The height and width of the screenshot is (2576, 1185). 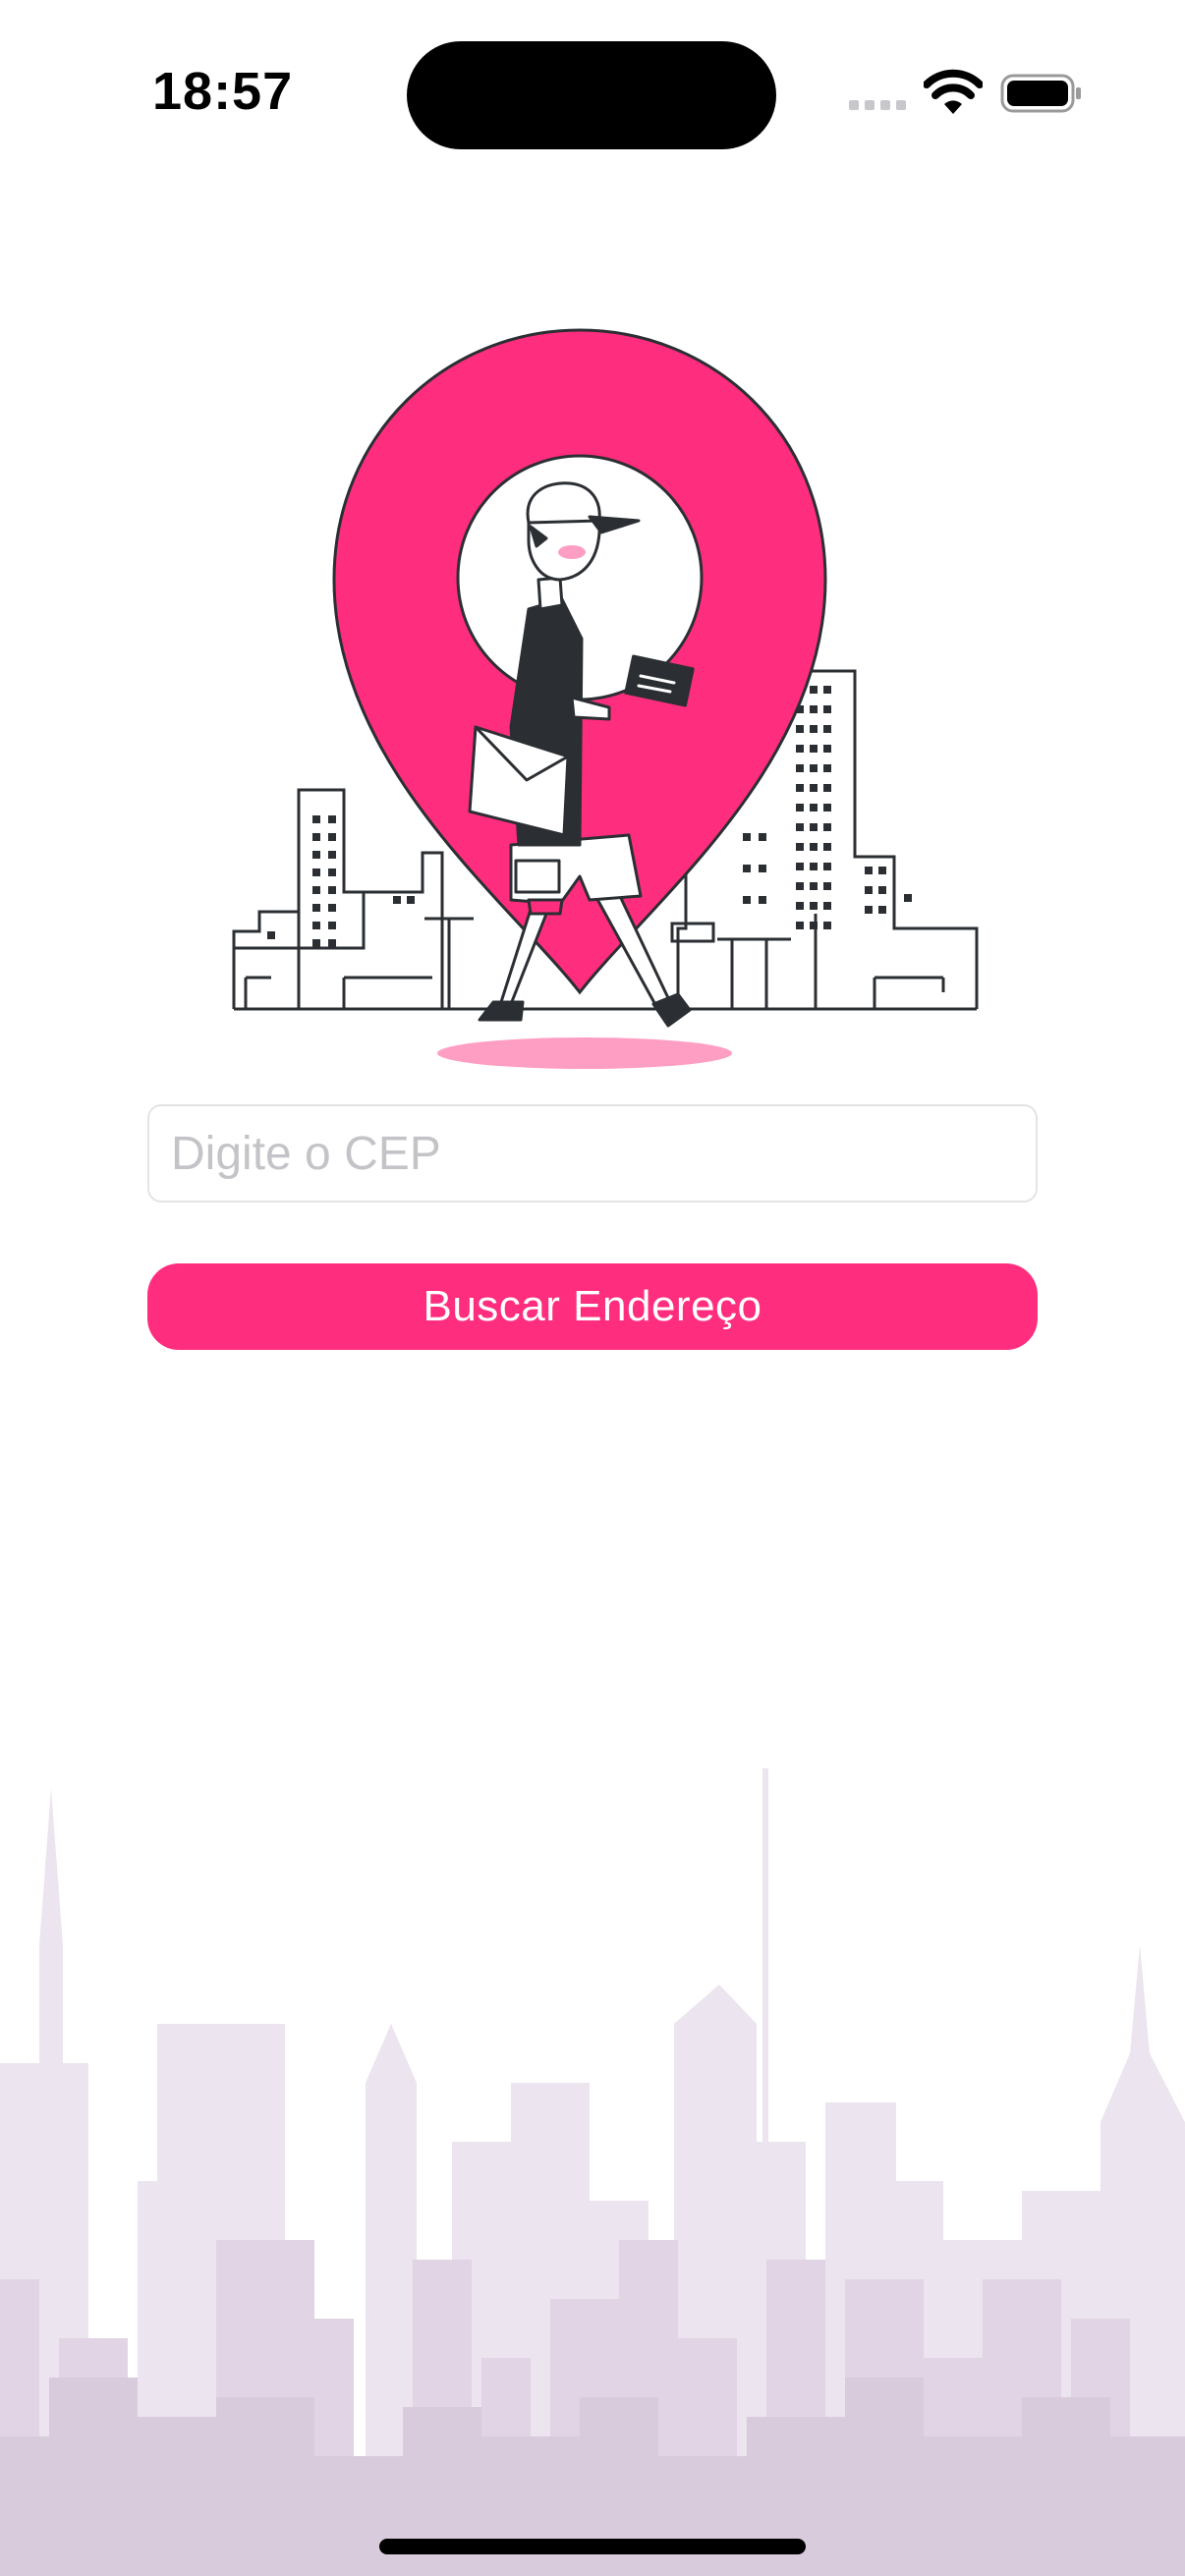 I want to click on wifi-icon, so click(x=954, y=91).